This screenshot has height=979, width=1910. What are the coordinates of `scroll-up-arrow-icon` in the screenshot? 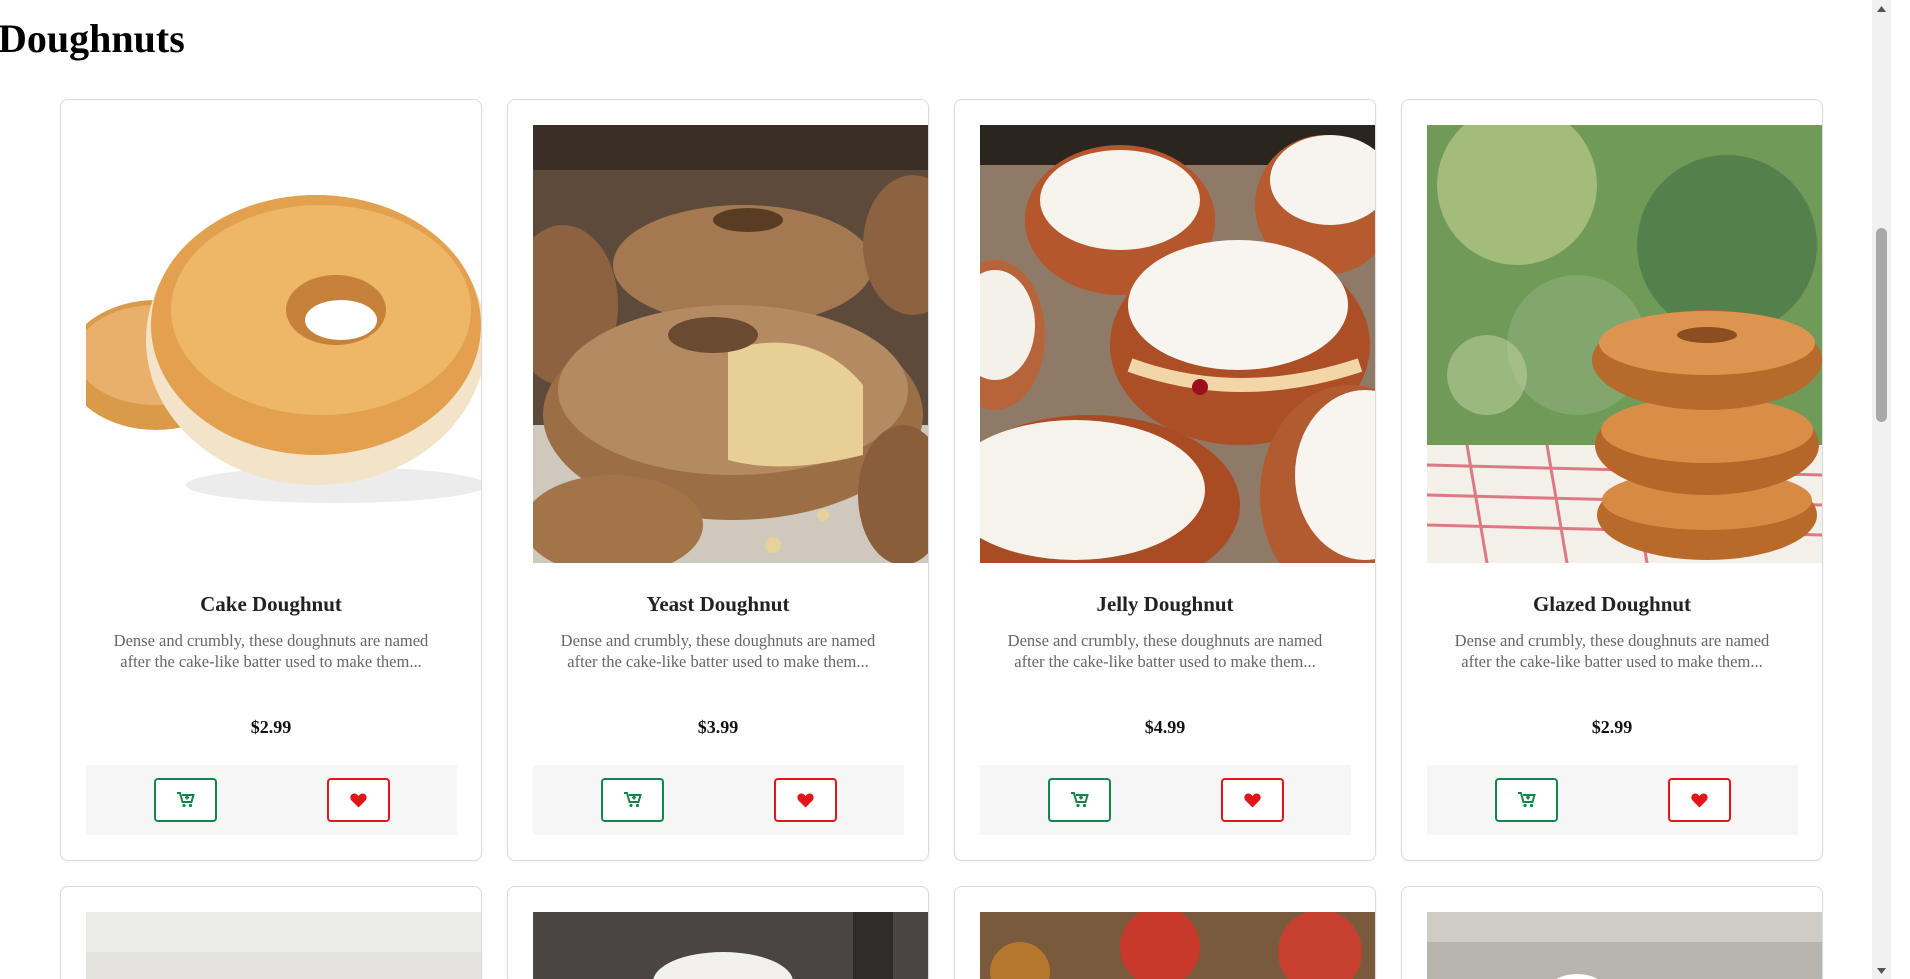 It's located at (1881, 8).